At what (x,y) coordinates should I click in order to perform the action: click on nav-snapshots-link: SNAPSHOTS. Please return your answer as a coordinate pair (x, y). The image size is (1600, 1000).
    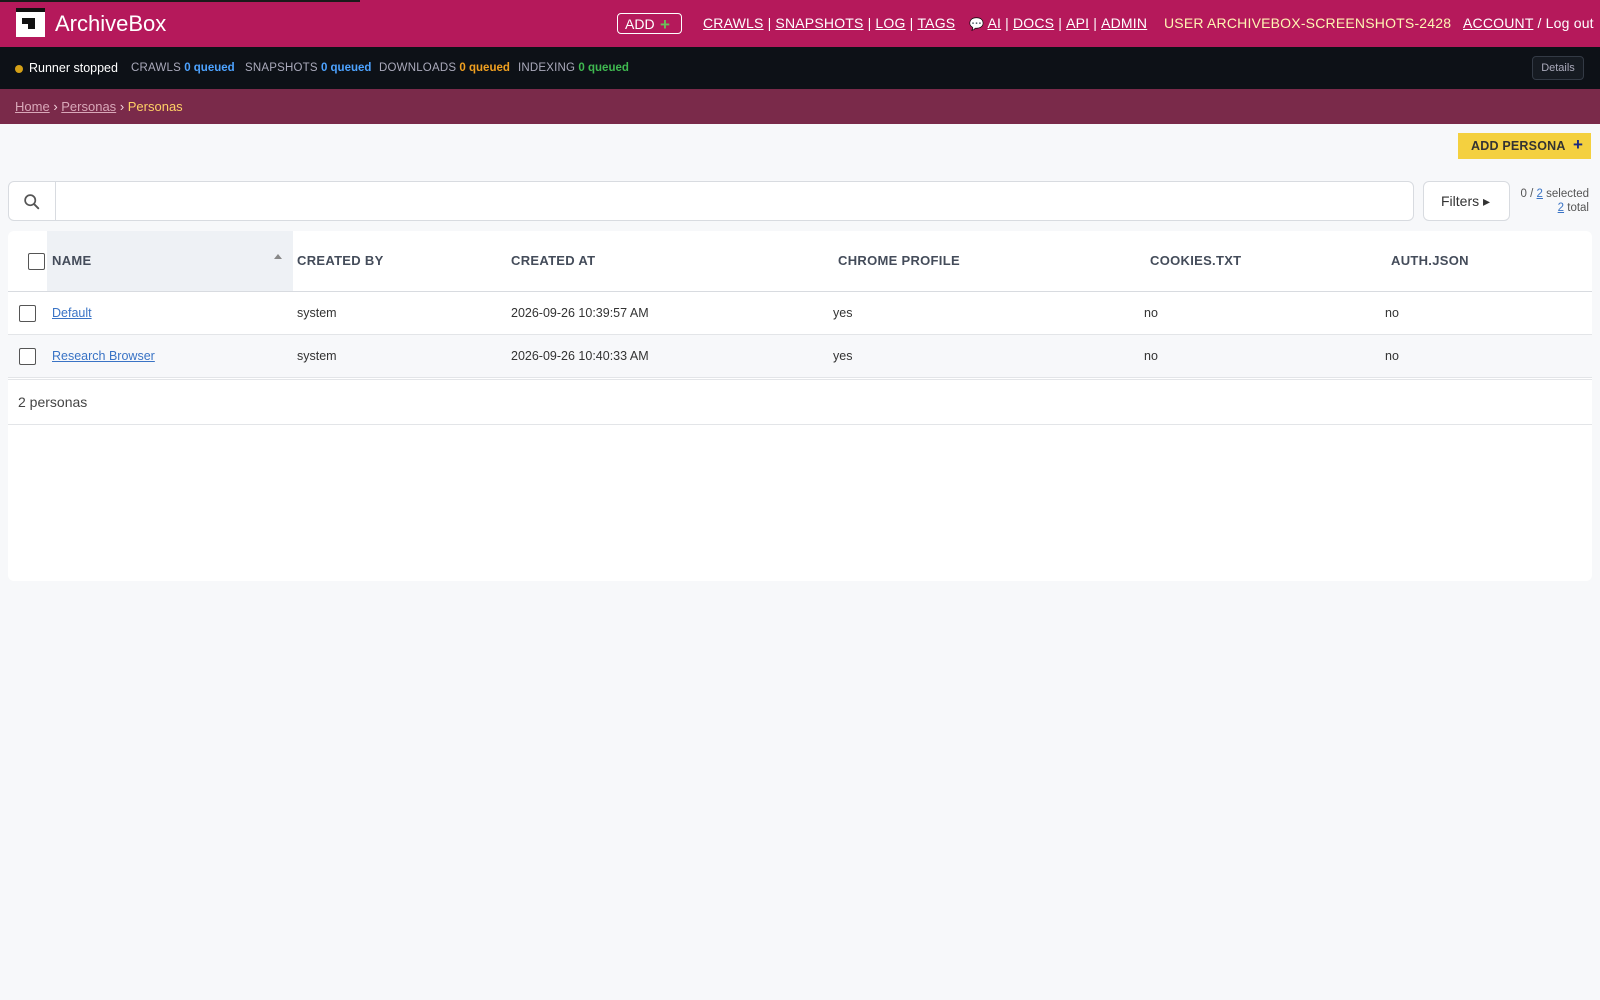
    Looking at the image, I should click on (819, 23).